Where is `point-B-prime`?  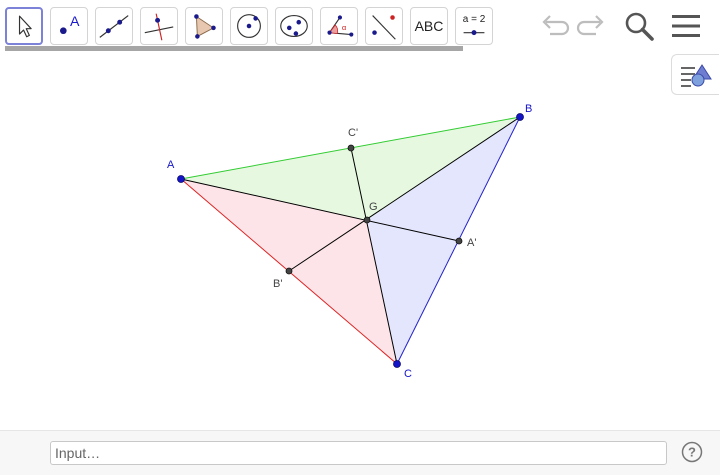 point-B-prime is located at coordinates (289, 271).